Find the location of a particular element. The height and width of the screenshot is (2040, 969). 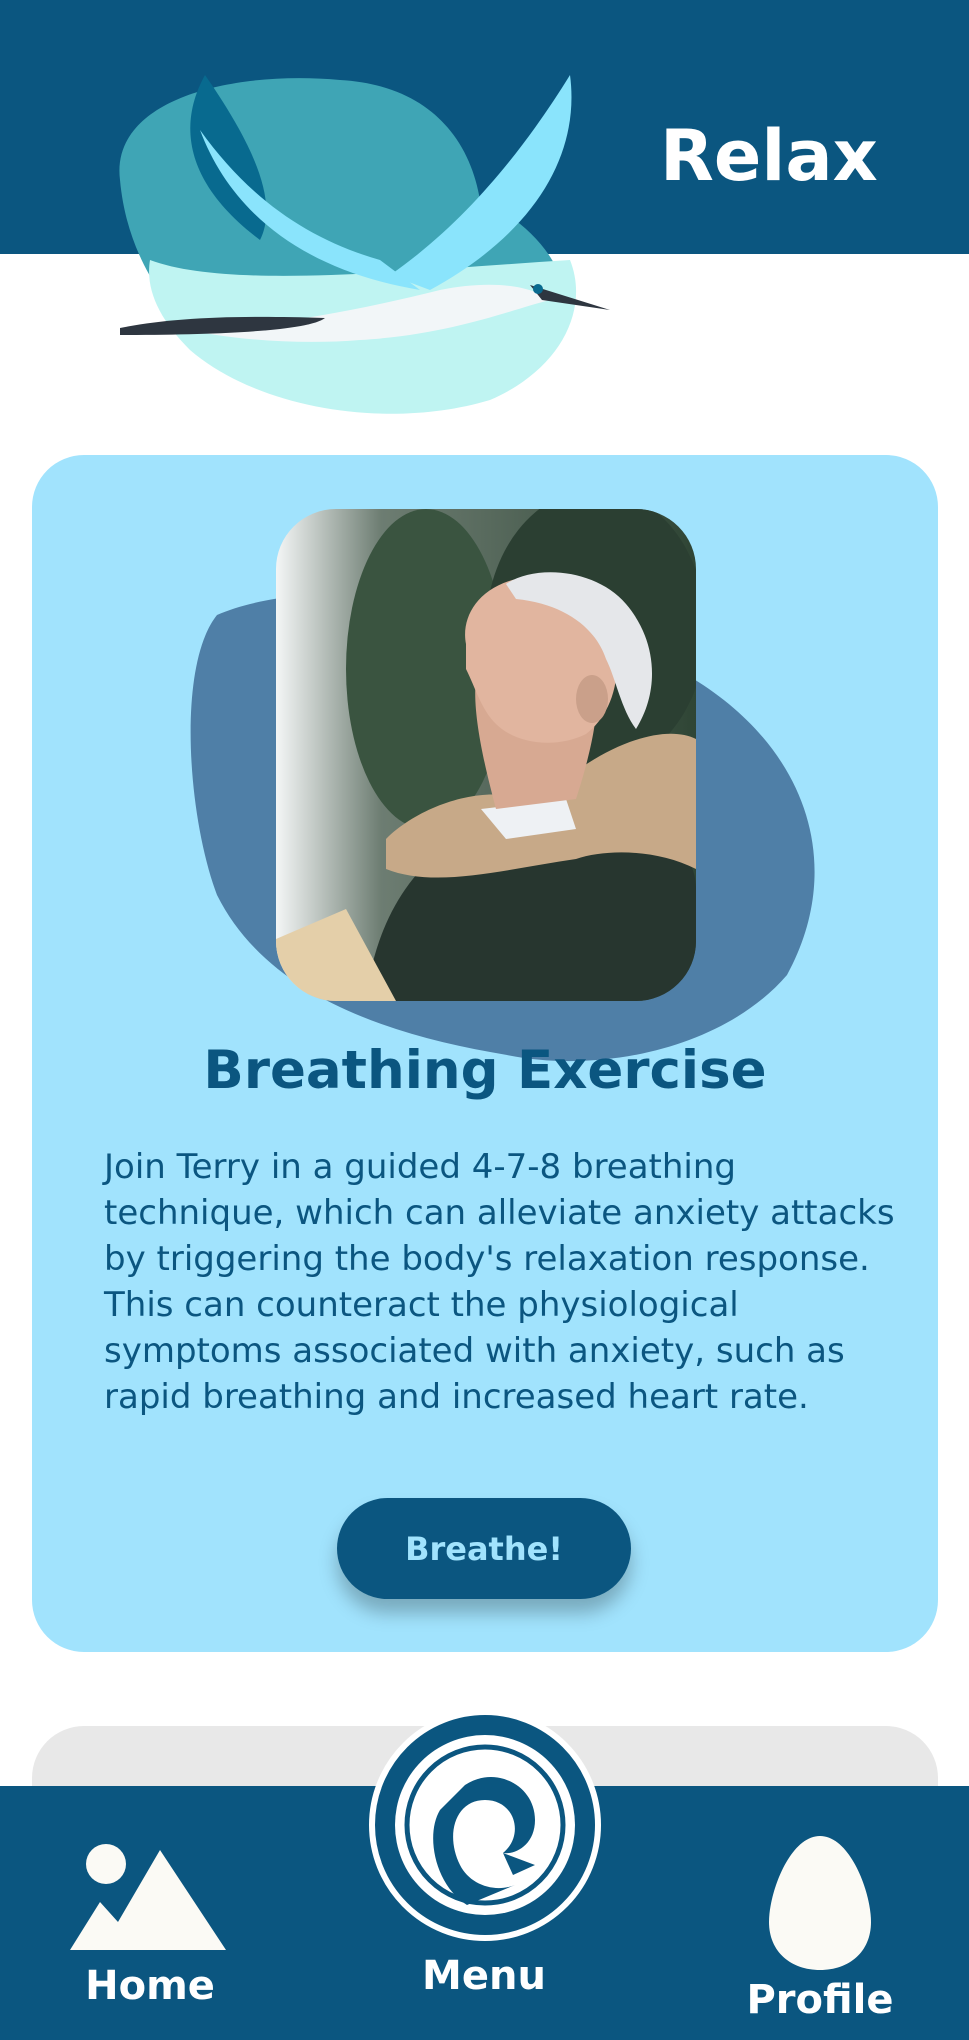

nav-home-label: Home is located at coordinates (150, 1986).